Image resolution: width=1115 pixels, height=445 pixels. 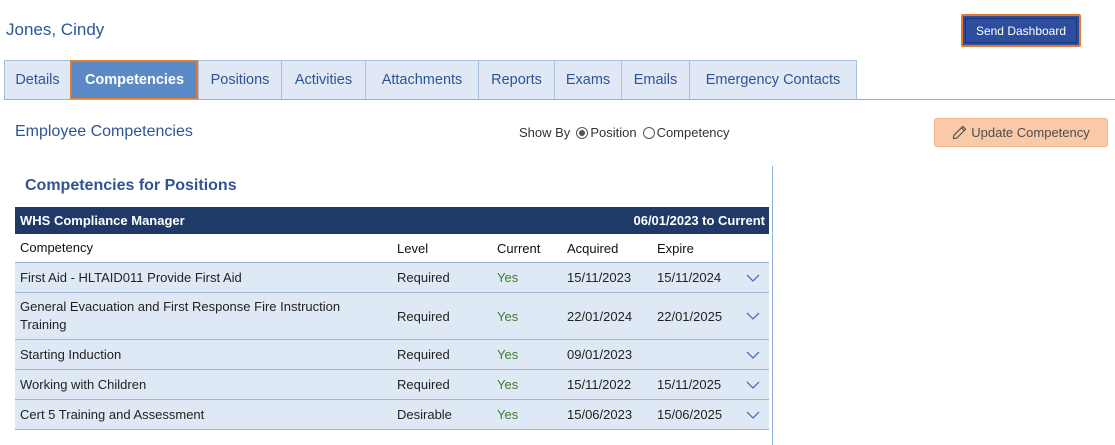 What do you see at coordinates (392, 248) in the screenshot?
I see `table-header: Competency Level Current Acquired Expire` at bounding box center [392, 248].